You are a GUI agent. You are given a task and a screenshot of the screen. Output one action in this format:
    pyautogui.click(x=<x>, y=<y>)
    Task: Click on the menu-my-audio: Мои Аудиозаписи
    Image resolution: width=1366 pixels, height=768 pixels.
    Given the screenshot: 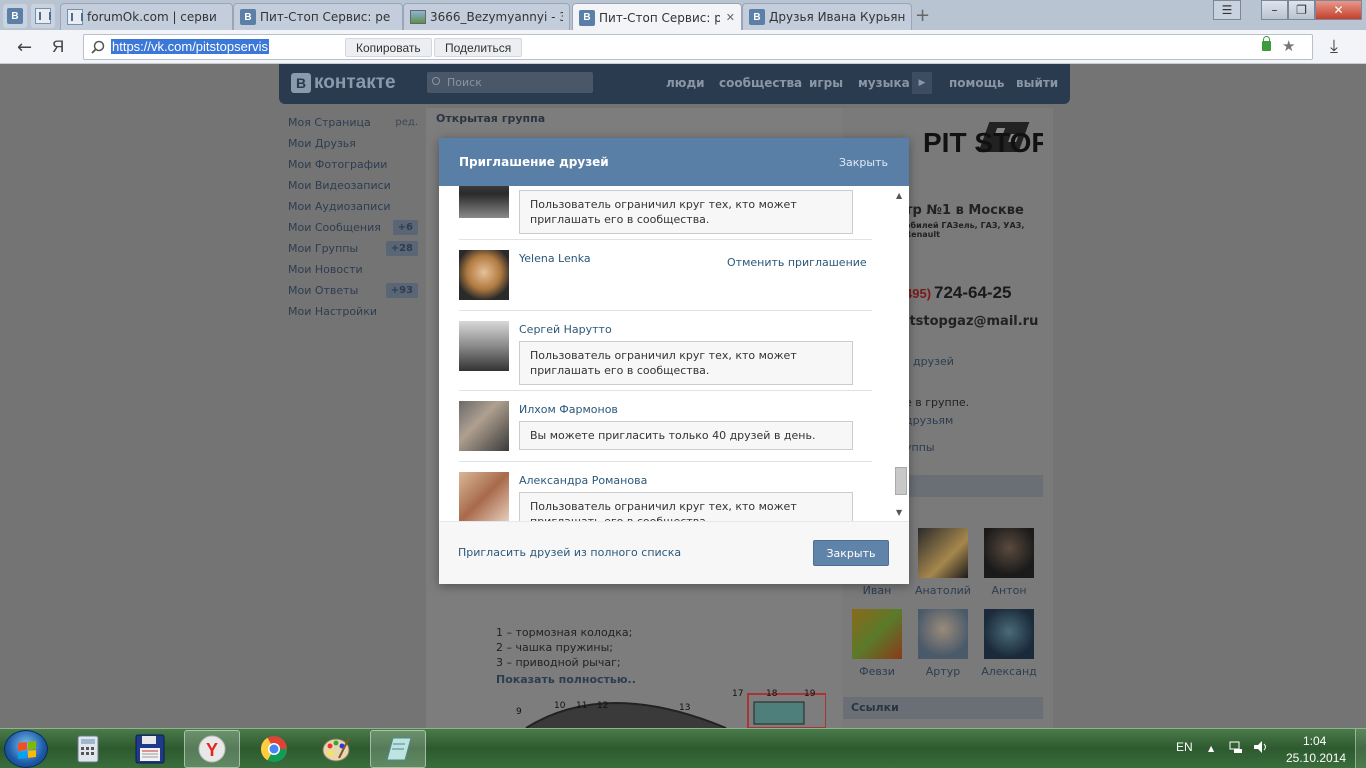 What is the action you would take?
    pyautogui.click(x=353, y=206)
    